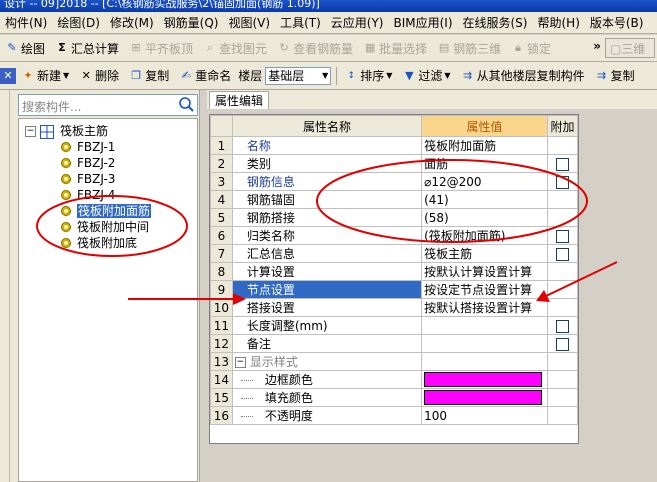  I want to click on annotation-arrow-left, so click(187, 299).